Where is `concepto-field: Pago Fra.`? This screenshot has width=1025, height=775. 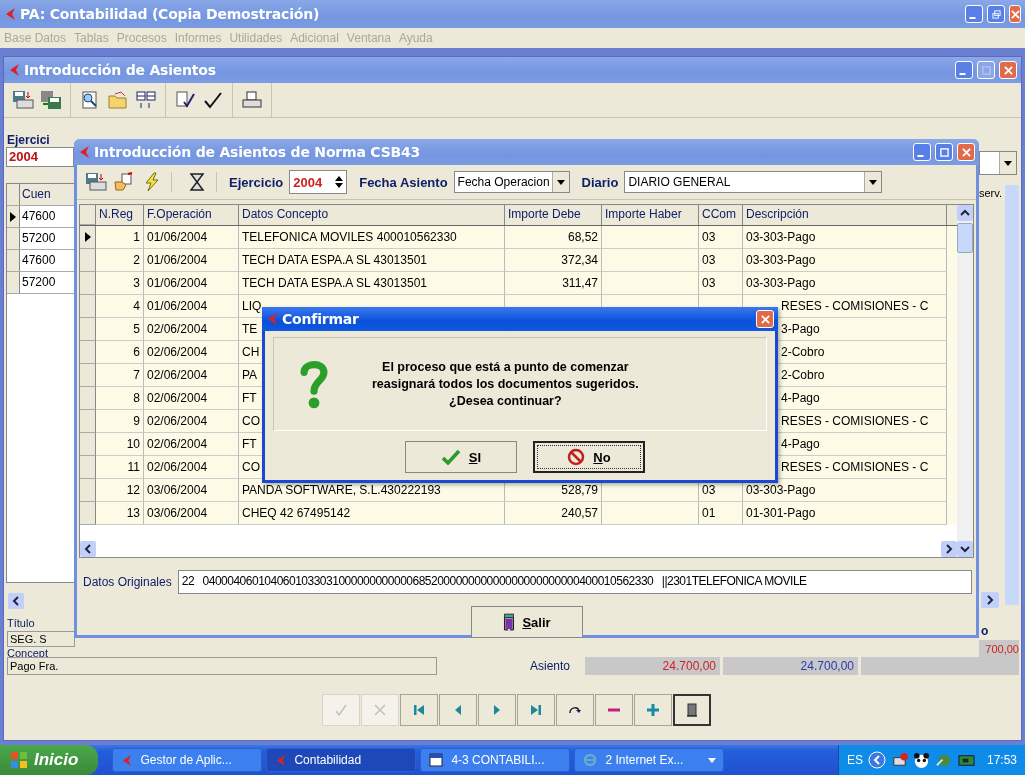
concepto-field: Pago Fra. is located at coordinates (222, 666).